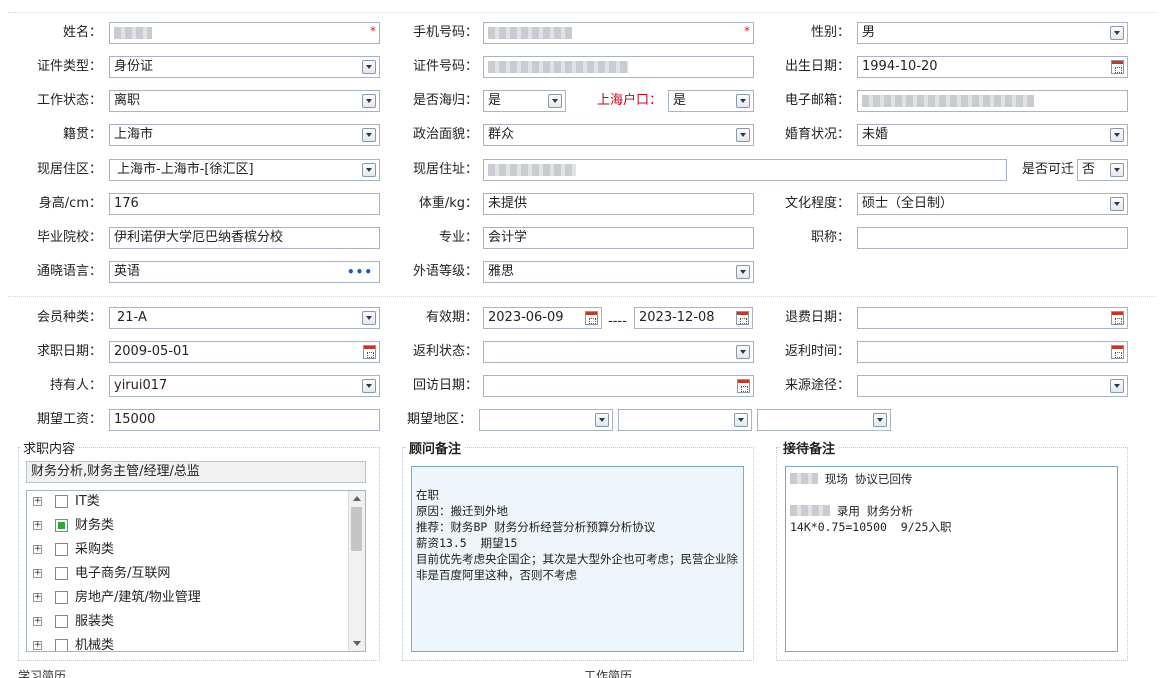  Describe the element at coordinates (618, 352) in the screenshot. I see `rebate-status-select` at that location.